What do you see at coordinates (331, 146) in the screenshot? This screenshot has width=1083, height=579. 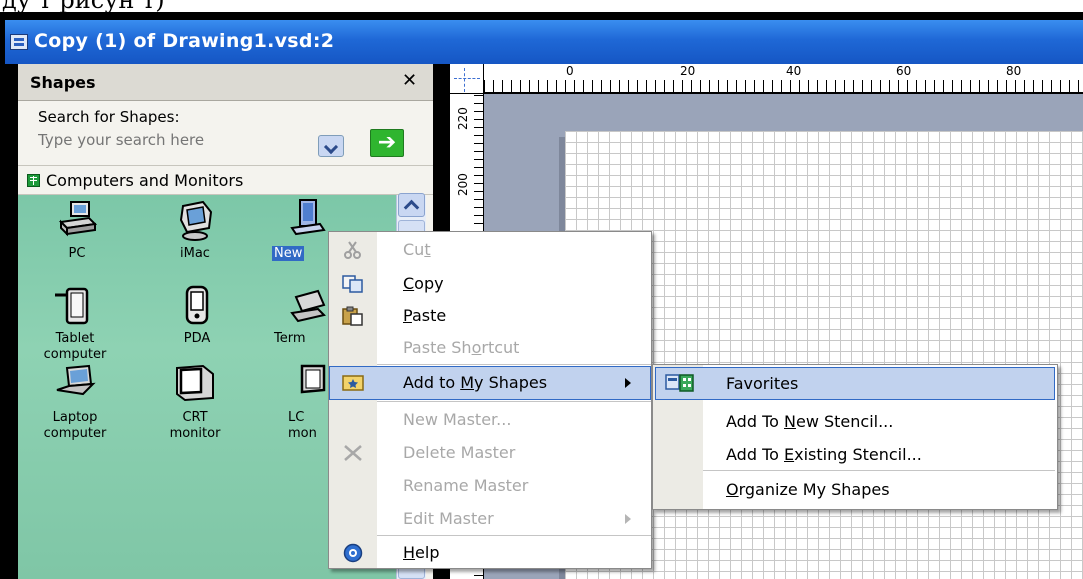 I see `chevron-down-icon` at bounding box center [331, 146].